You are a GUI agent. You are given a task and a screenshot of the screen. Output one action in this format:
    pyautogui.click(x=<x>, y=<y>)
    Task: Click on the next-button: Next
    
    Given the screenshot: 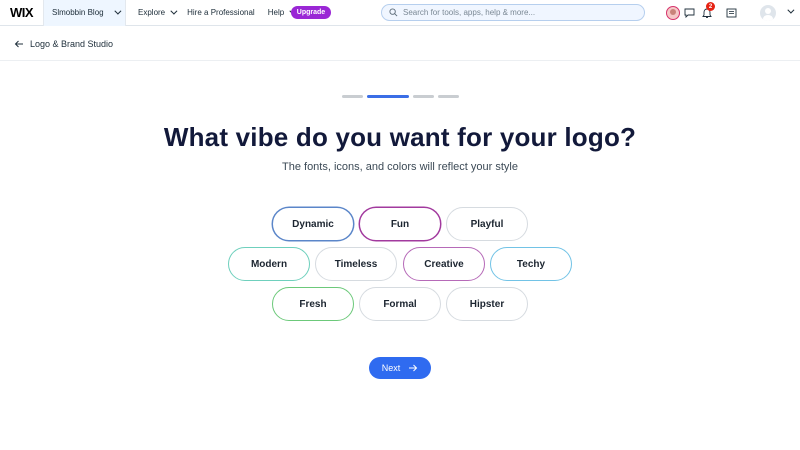 What is the action you would take?
    pyautogui.click(x=400, y=368)
    